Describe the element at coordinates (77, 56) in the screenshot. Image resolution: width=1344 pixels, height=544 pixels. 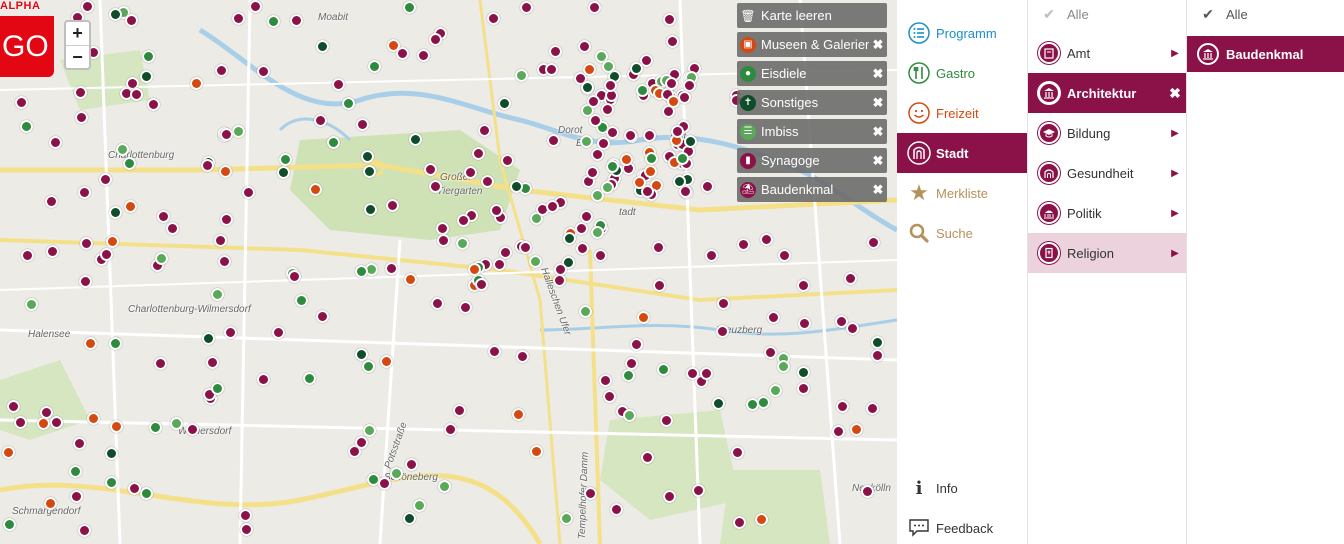
I see `zoom-out-button: −` at that location.